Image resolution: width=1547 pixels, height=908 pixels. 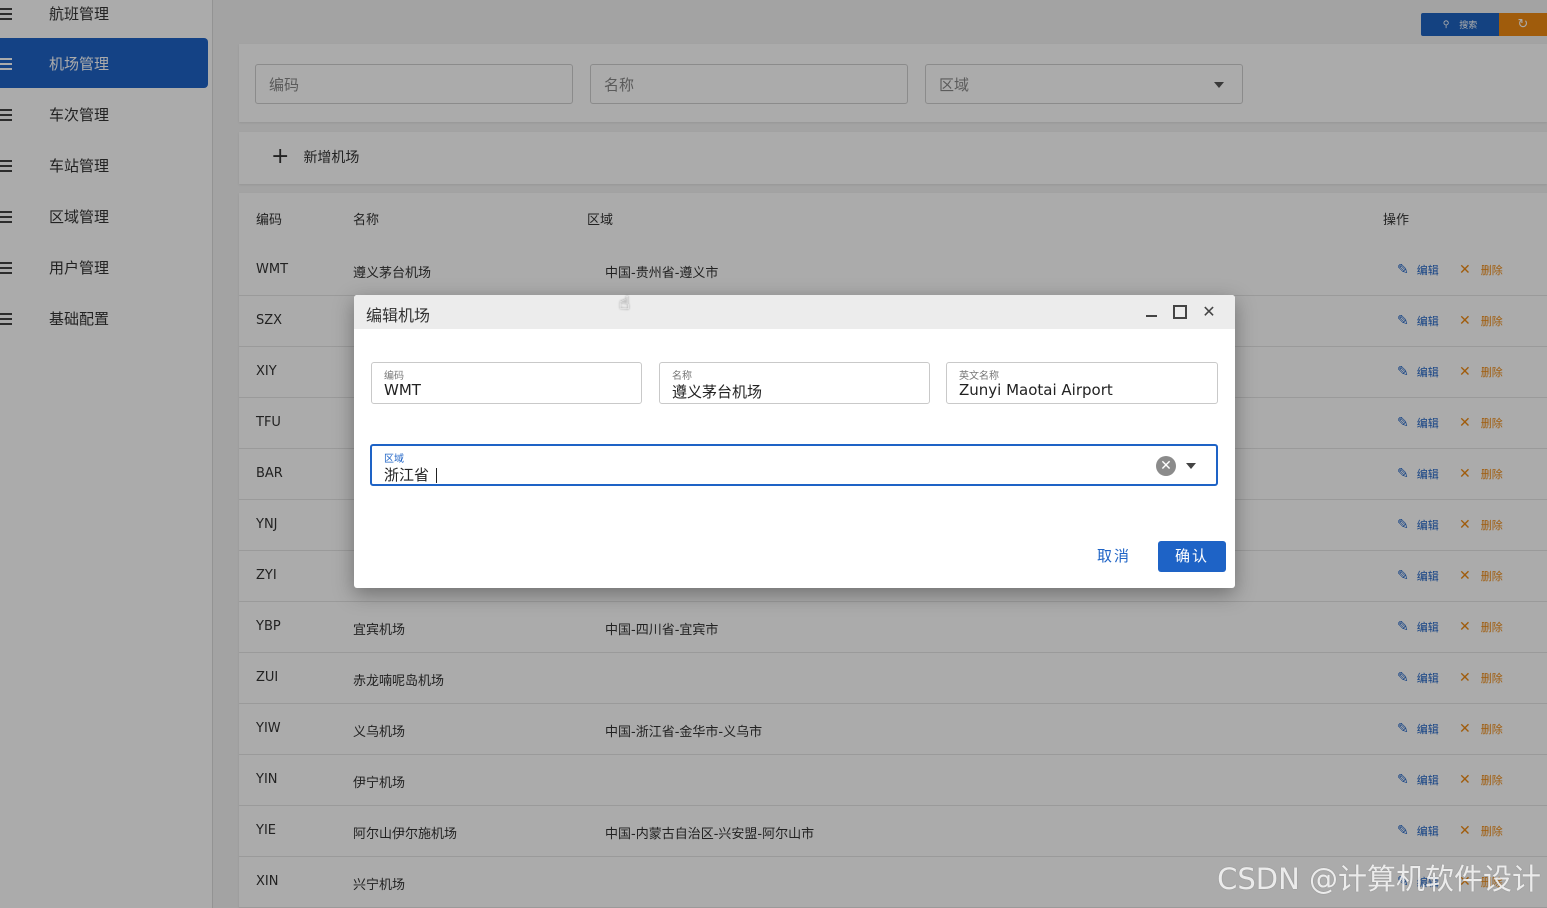 What do you see at coordinates (794, 312) in the screenshot?
I see `dialog-header: 编辑机场 ✕` at bounding box center [794, 312].